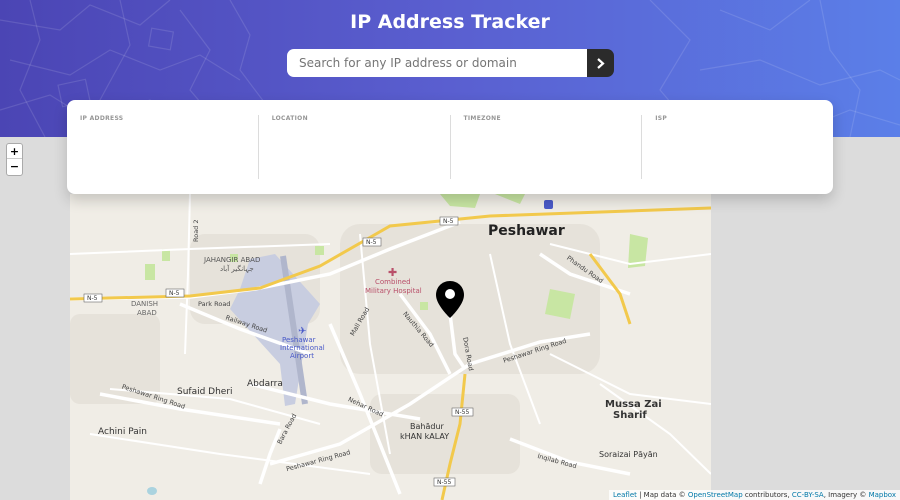 This screenshot has width=900, height=500. I want to click on label-danish-2: ABAD, so click(147, 313).